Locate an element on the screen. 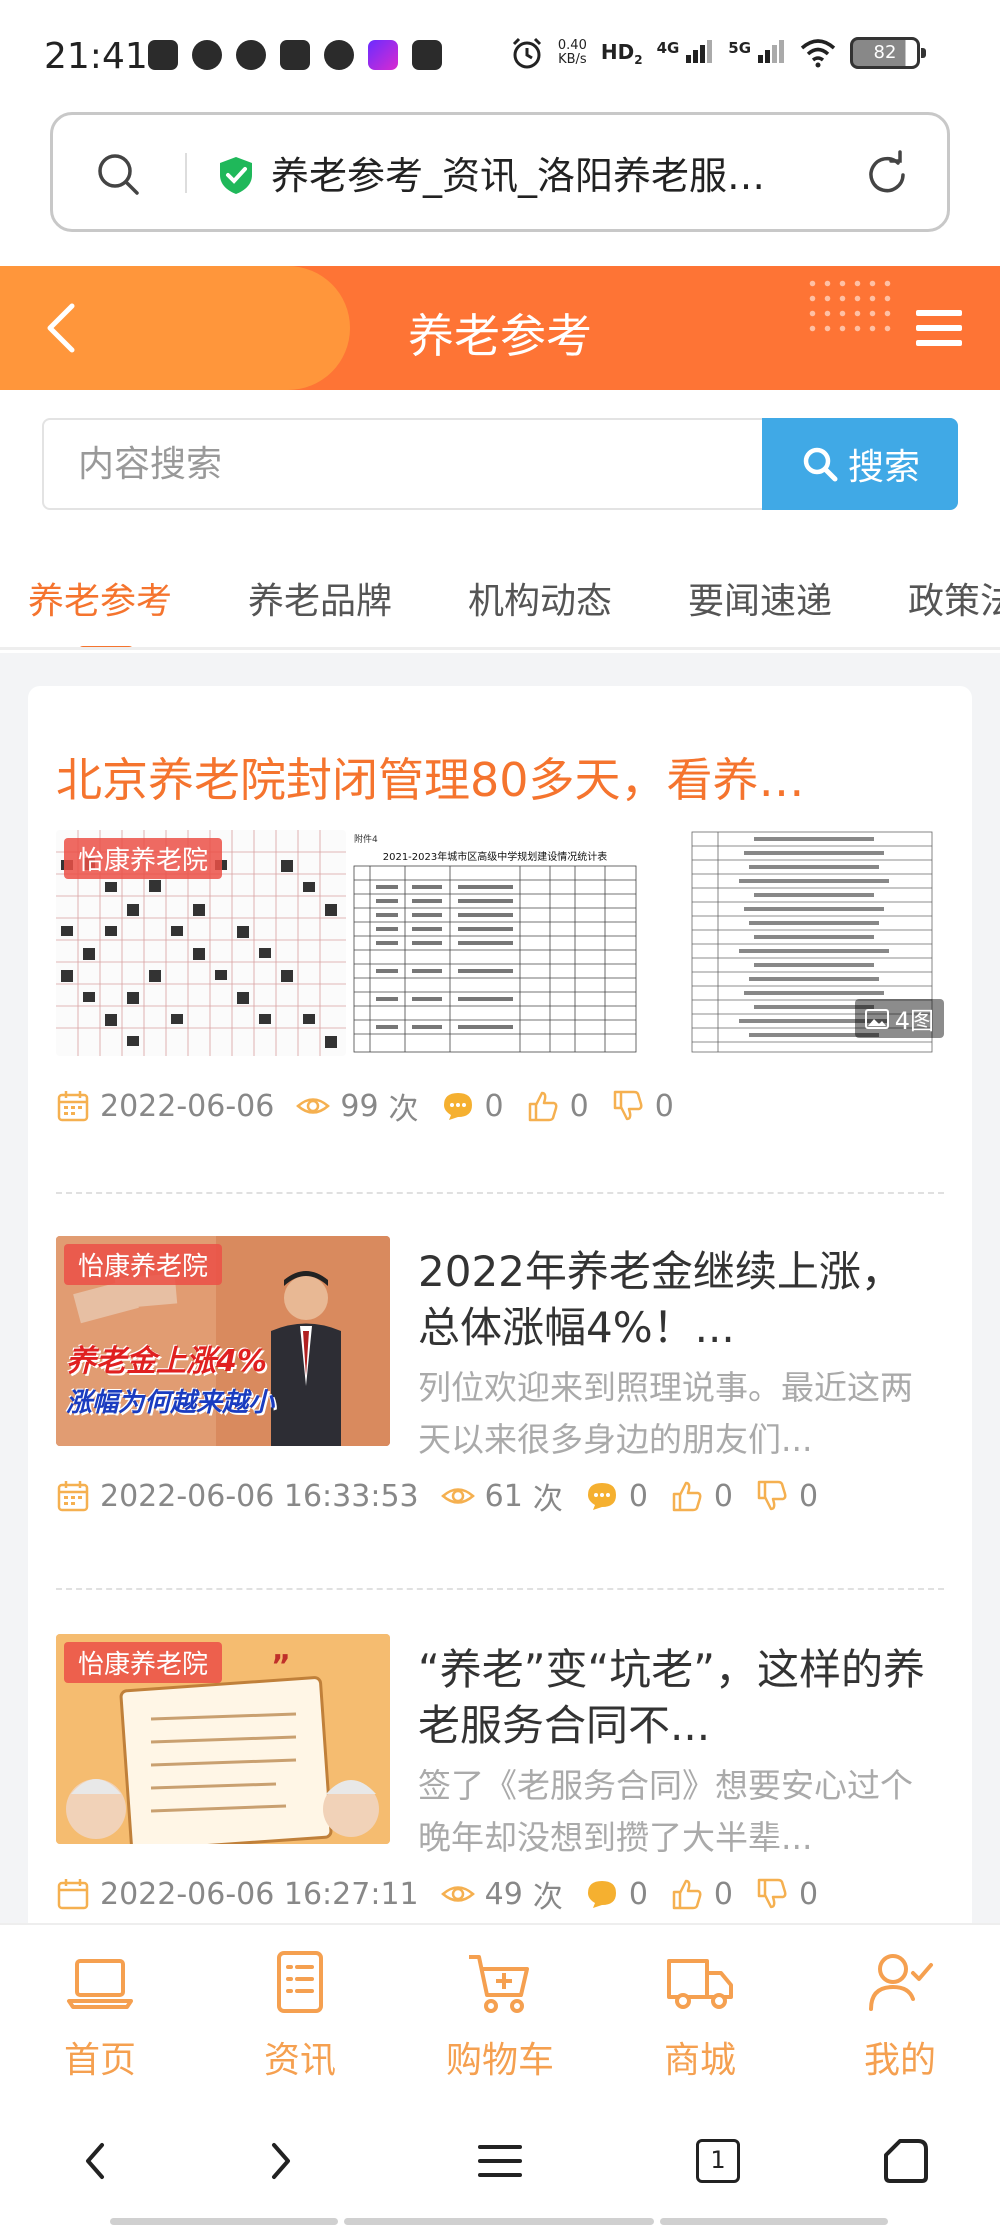 The height and width of the screenshot is (2229, 1000). page-title: 养老参考 is located at coordinates (500, 336).